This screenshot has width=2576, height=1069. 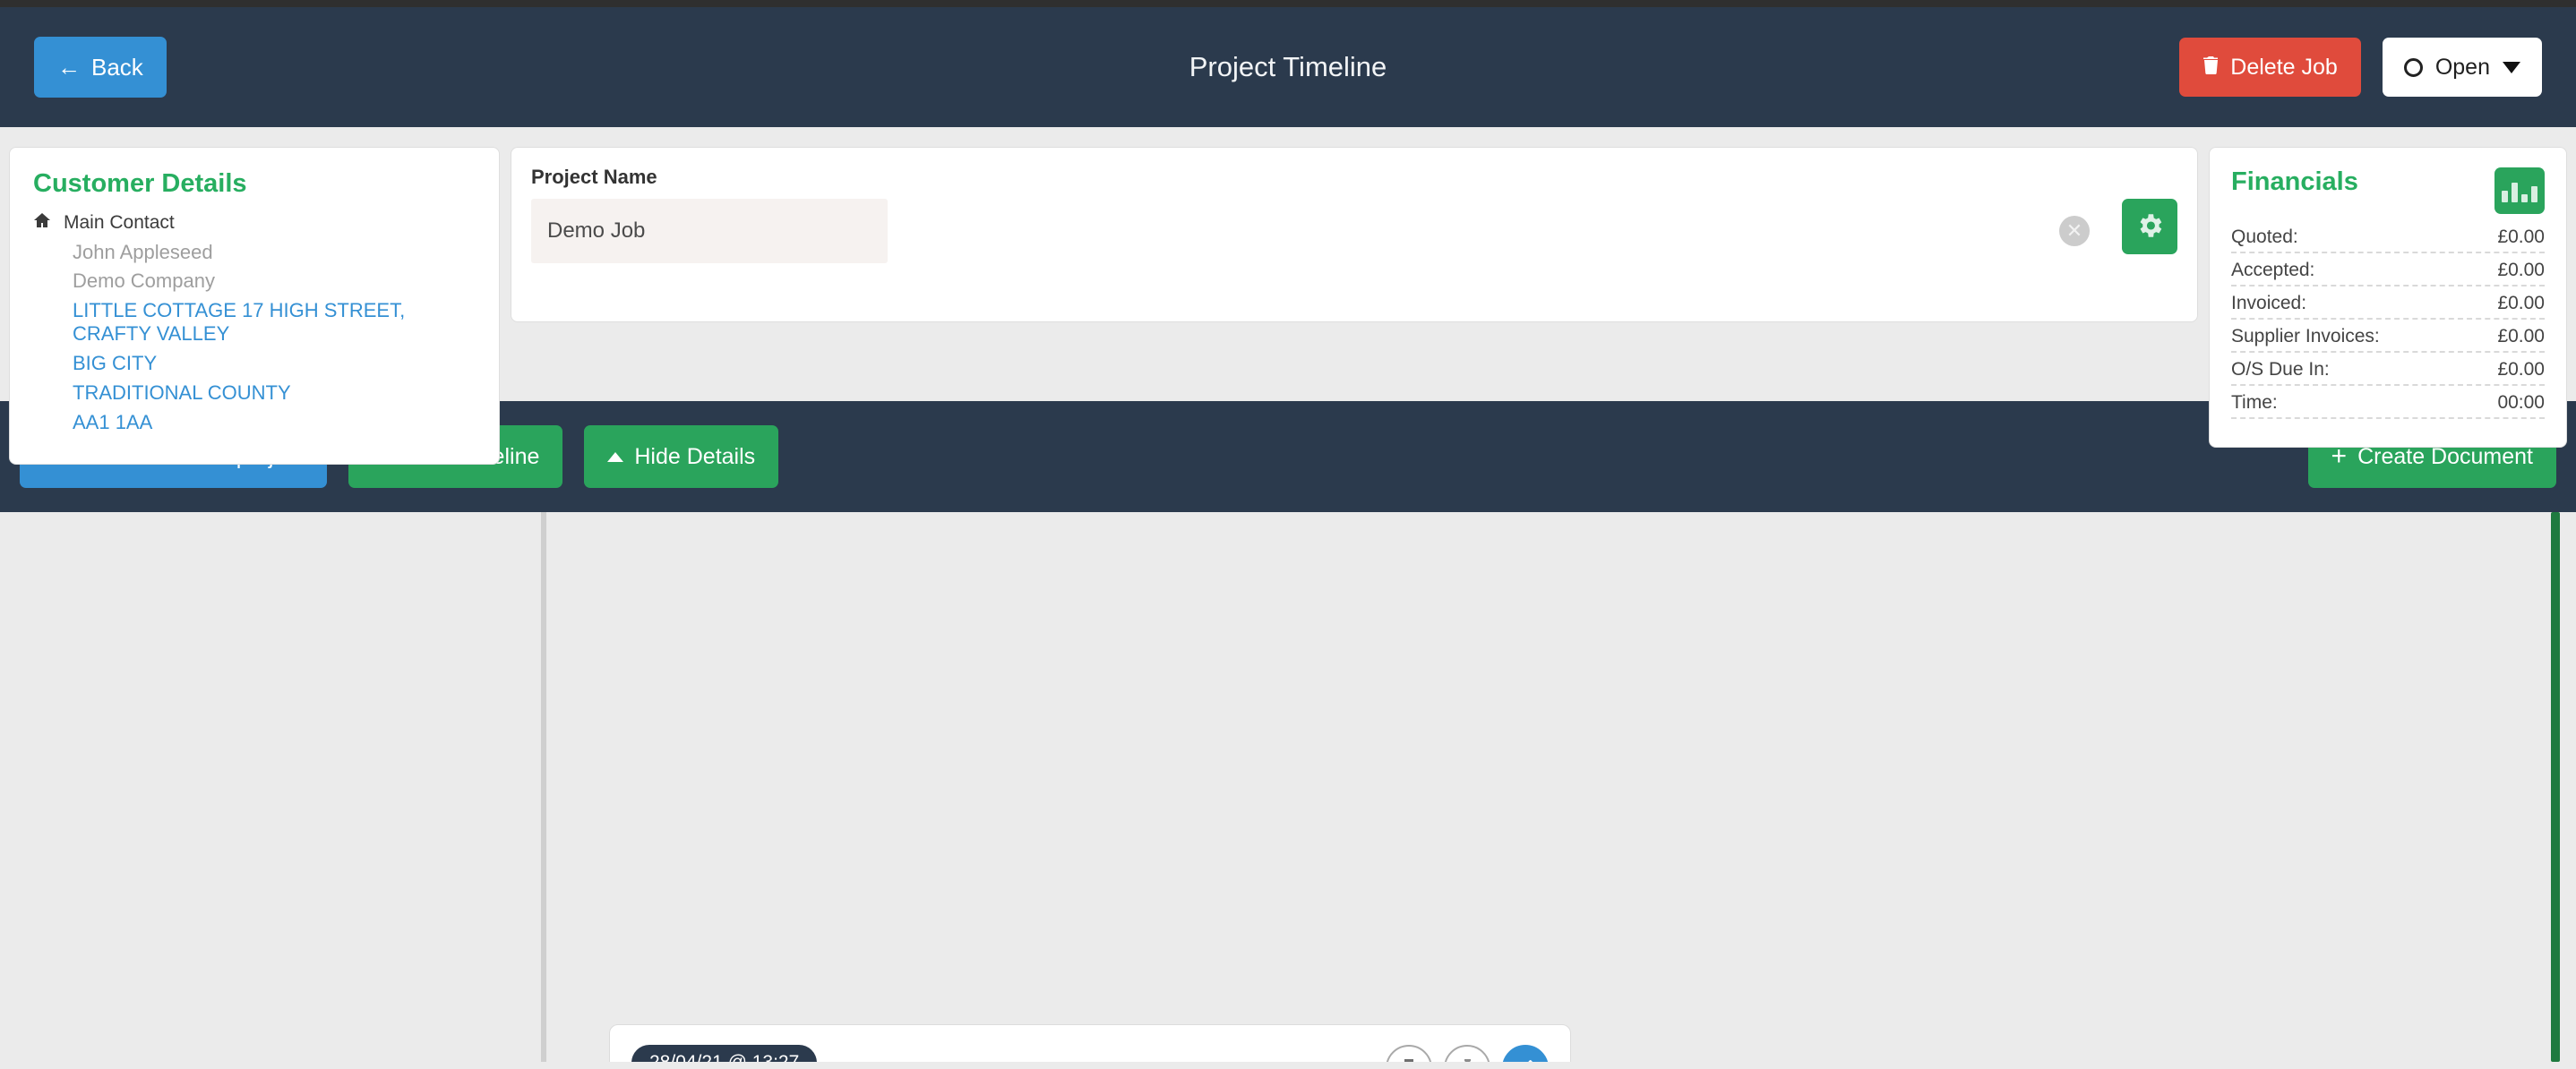 I want to click on main-contact-row: Main Contact, so click(x=254, y=223).